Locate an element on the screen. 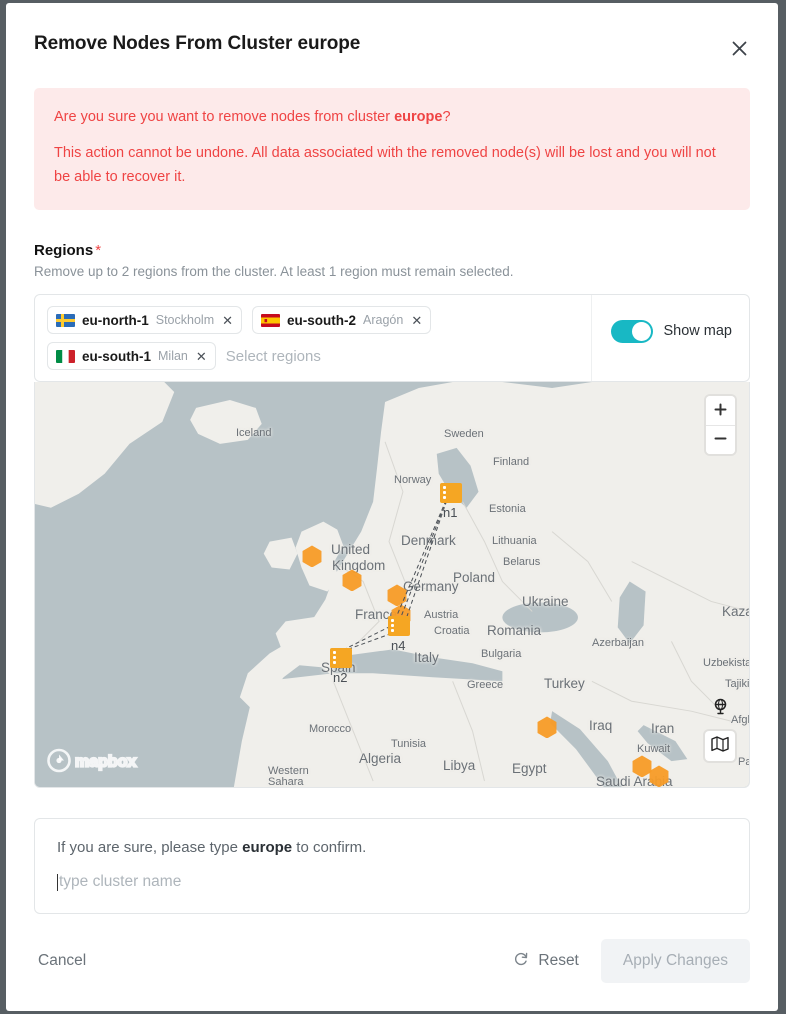  map-zoom-out-button is located at coordinates (720, 440).